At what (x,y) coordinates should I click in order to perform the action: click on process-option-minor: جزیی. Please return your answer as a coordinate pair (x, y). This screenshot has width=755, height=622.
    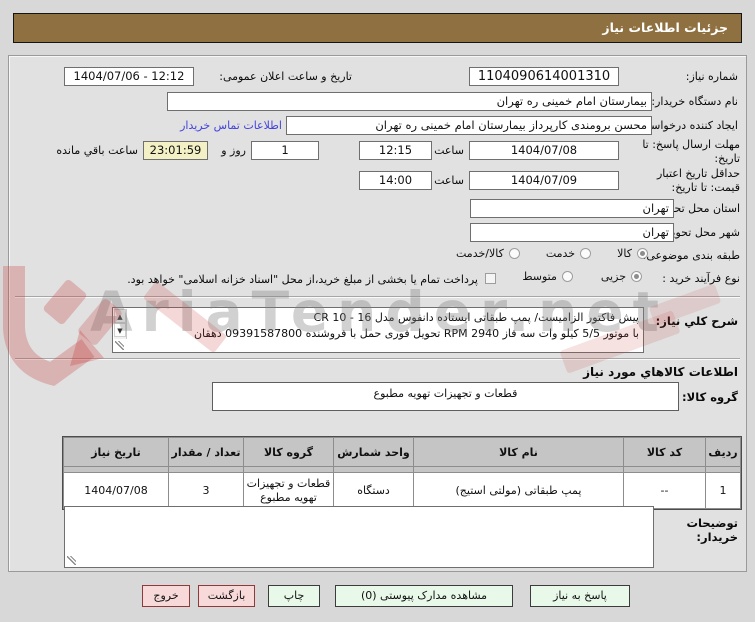
    Looking at the image, I should click on (621, 276).